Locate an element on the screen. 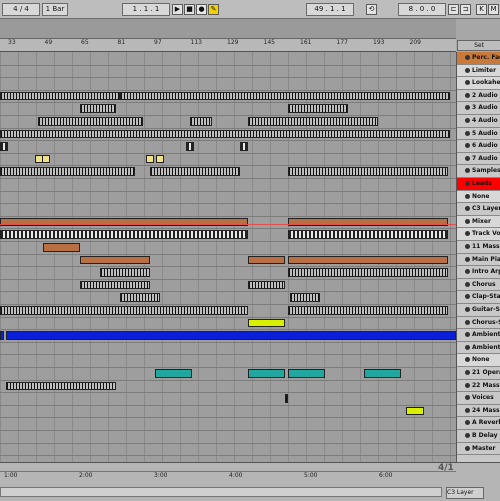  punch-out-icon: ⊐ is located at coordinates (465, 9).